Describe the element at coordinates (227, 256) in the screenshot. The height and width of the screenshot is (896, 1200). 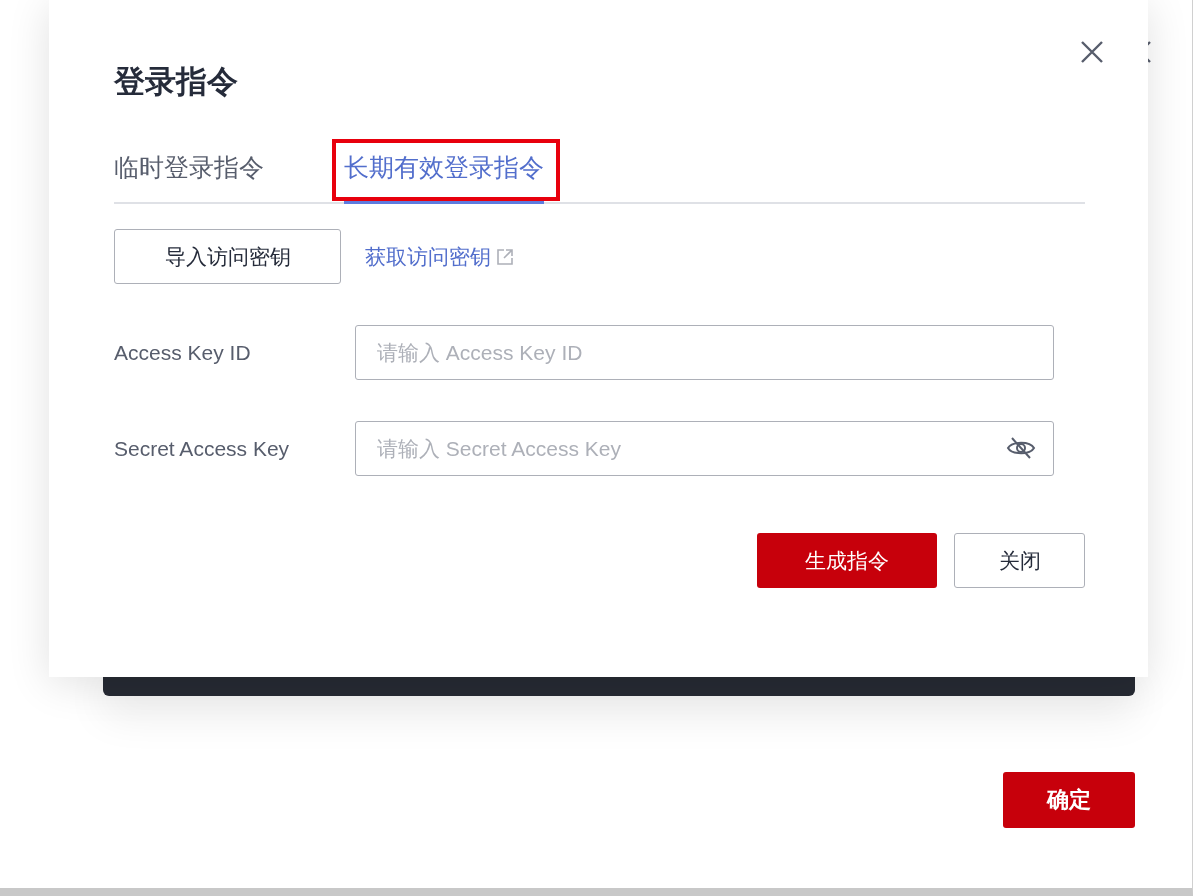
I see `import-key-button: 导入访问密钥` at that location.